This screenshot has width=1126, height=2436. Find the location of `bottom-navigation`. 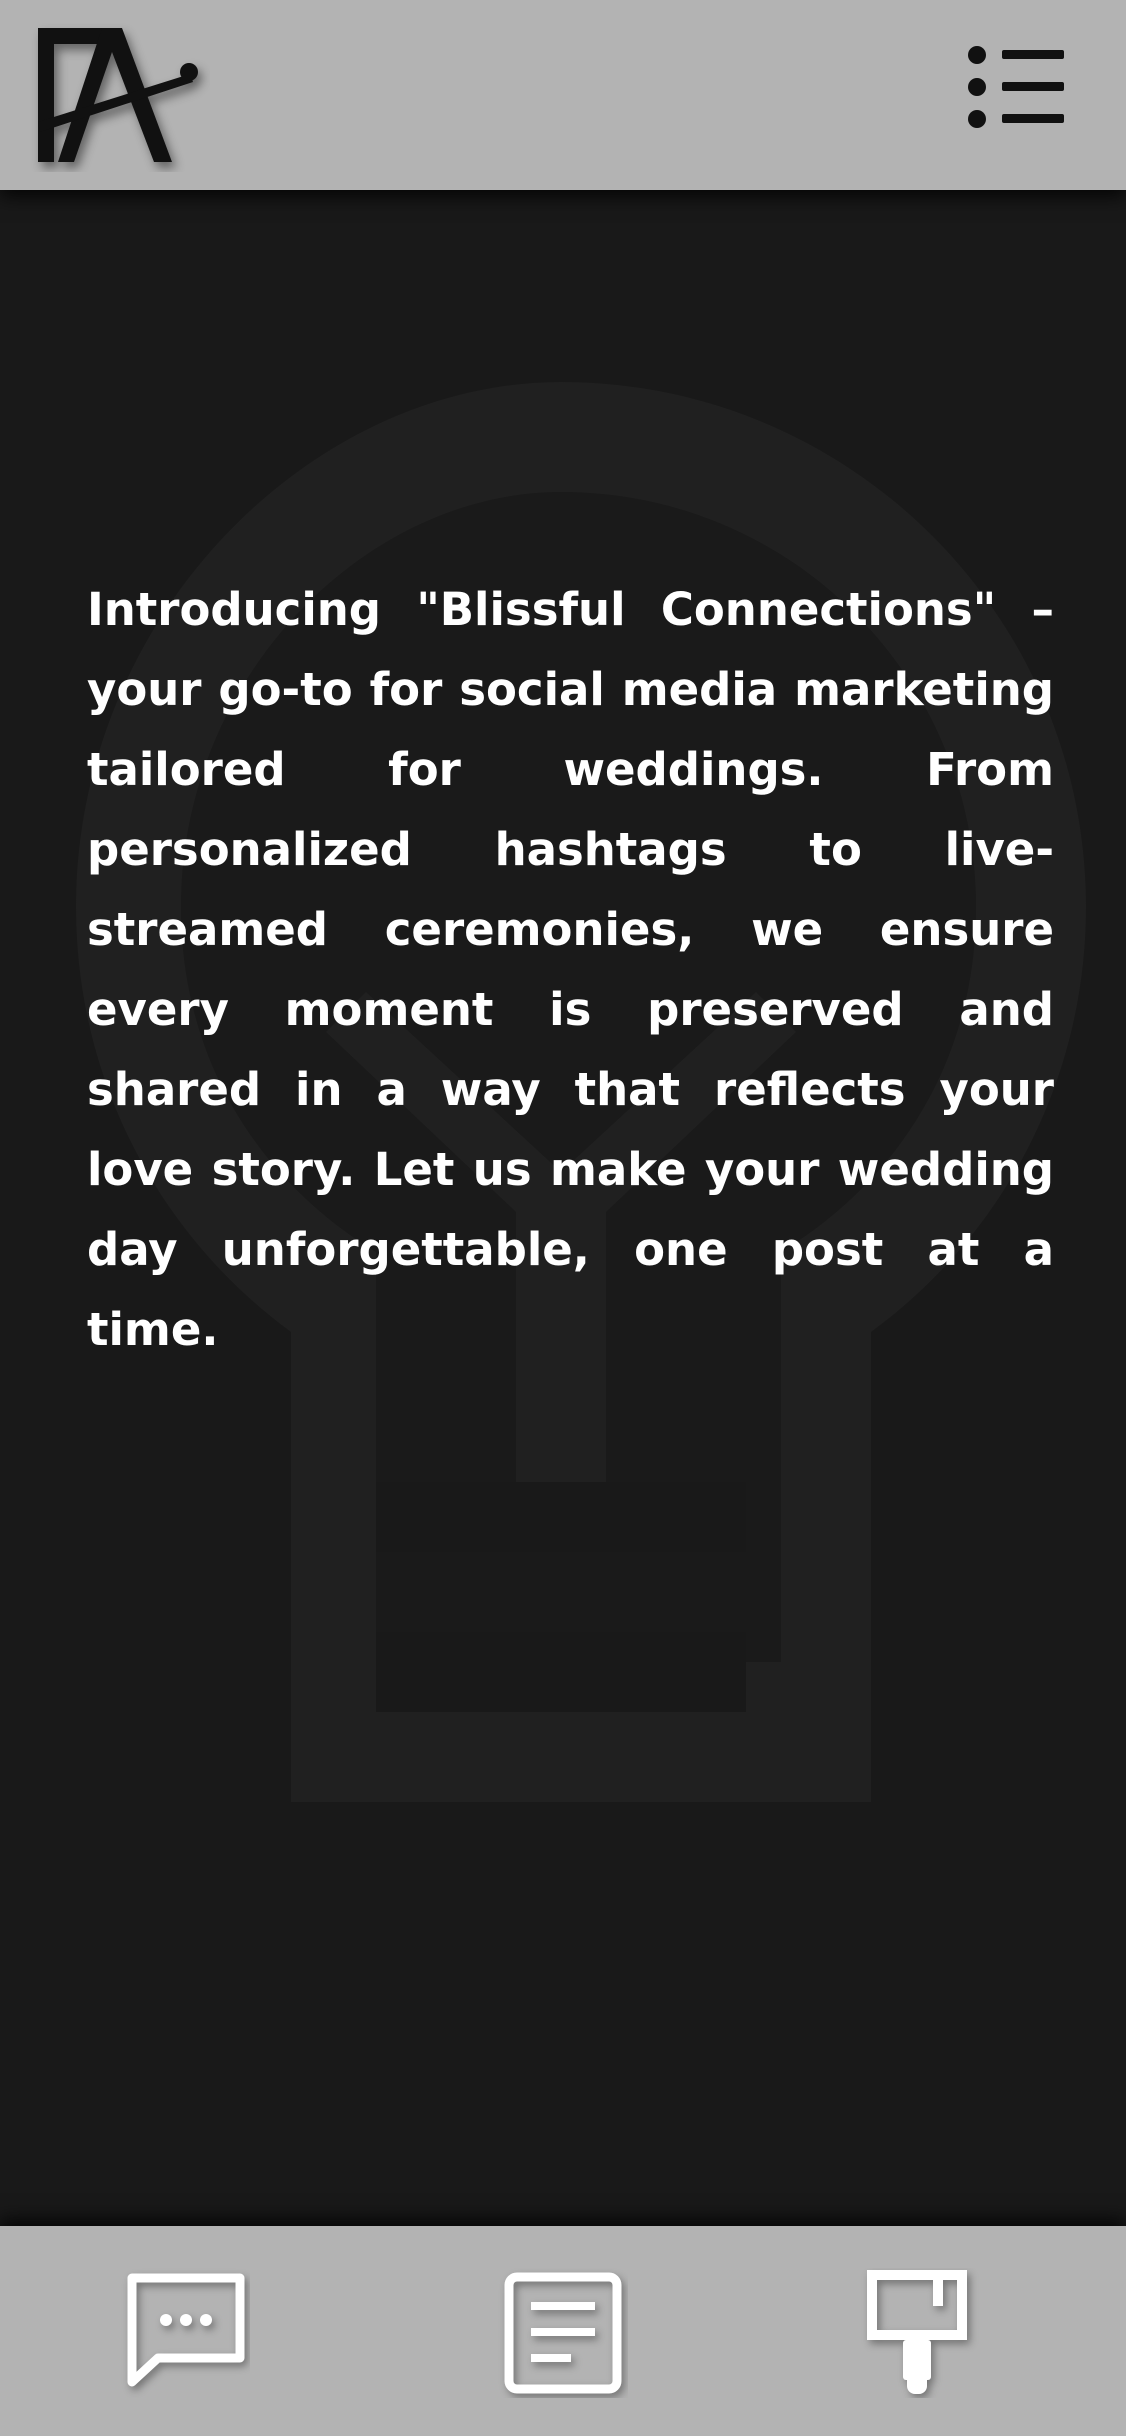

bottom-navigation is located at coordinates (563, 2331).